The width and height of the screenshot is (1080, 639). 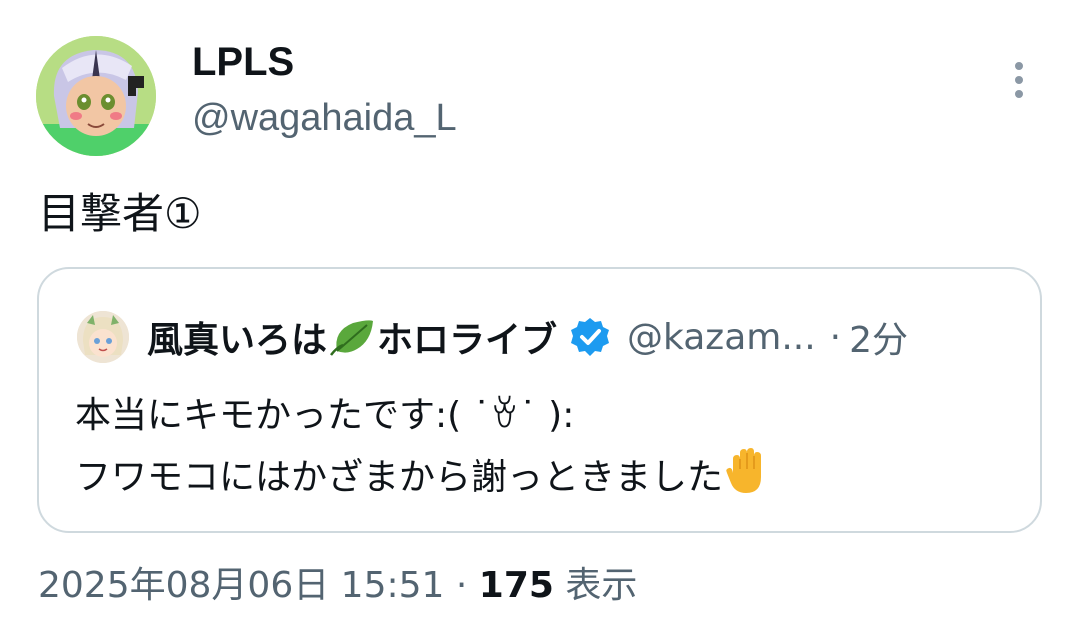 I want to click on quote-author-name-suffix: ホロライブ, so click(x=467, y=340).